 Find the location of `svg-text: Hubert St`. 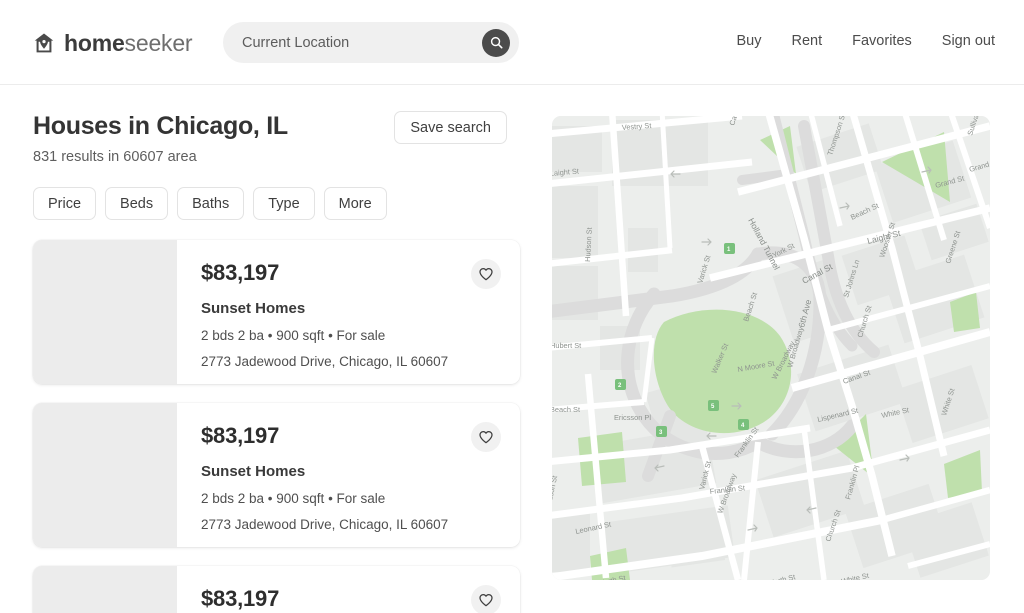

svg-text: Hubert St is located at coordinates (566, 345).